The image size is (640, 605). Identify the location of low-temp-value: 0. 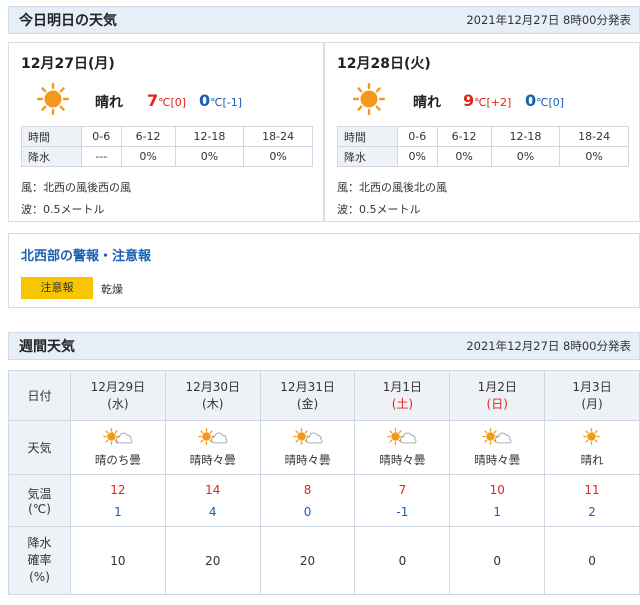
(531, 100).